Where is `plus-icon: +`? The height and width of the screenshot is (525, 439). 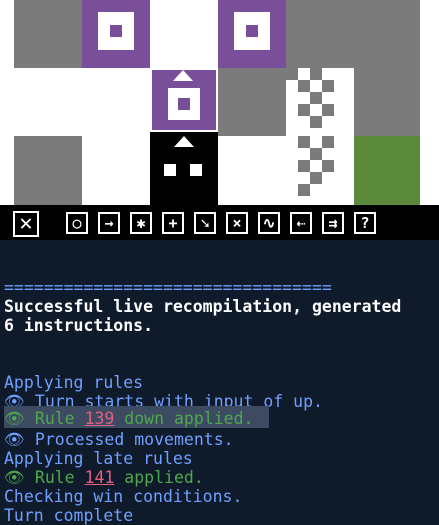
plus-icon: + is located at coordinates (173, 223).